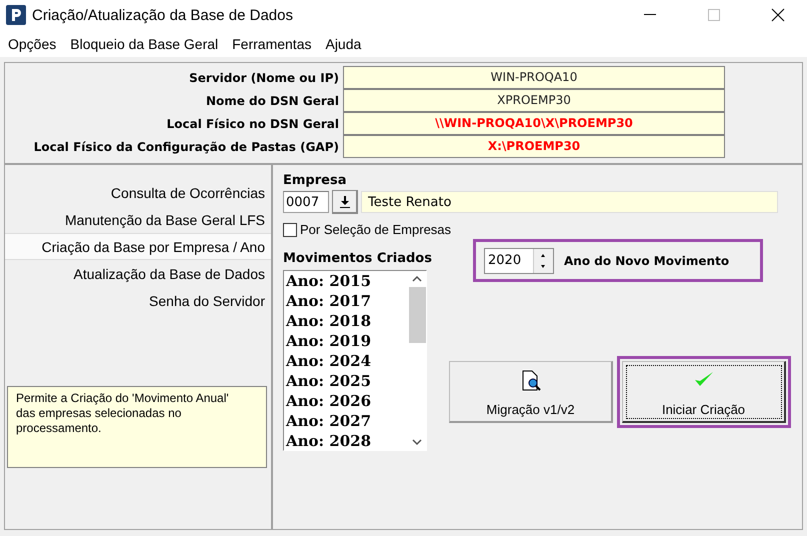  I want to click on years-list: Ano: 2015 Ano: 2017 Ano: 2018 Ano: 2019 Ano: 2024 Ano: 2025 Ano: 2026 Ano: 2027 Ano: 2028, so click(355, 360).